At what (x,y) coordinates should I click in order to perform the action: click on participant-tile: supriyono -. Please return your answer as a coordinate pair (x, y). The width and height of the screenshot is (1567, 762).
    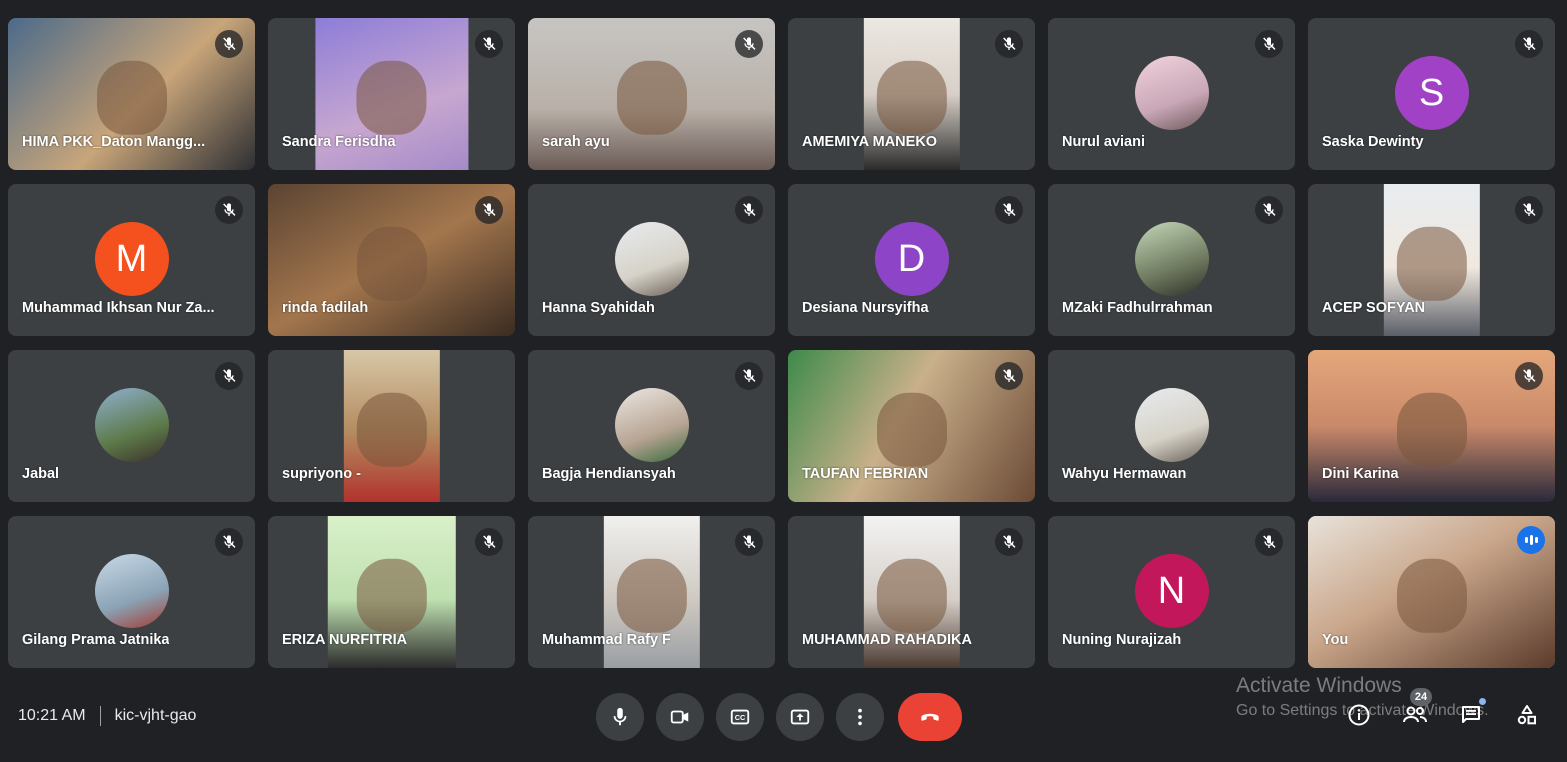
    Looking at the image, I should click on (391, 426).